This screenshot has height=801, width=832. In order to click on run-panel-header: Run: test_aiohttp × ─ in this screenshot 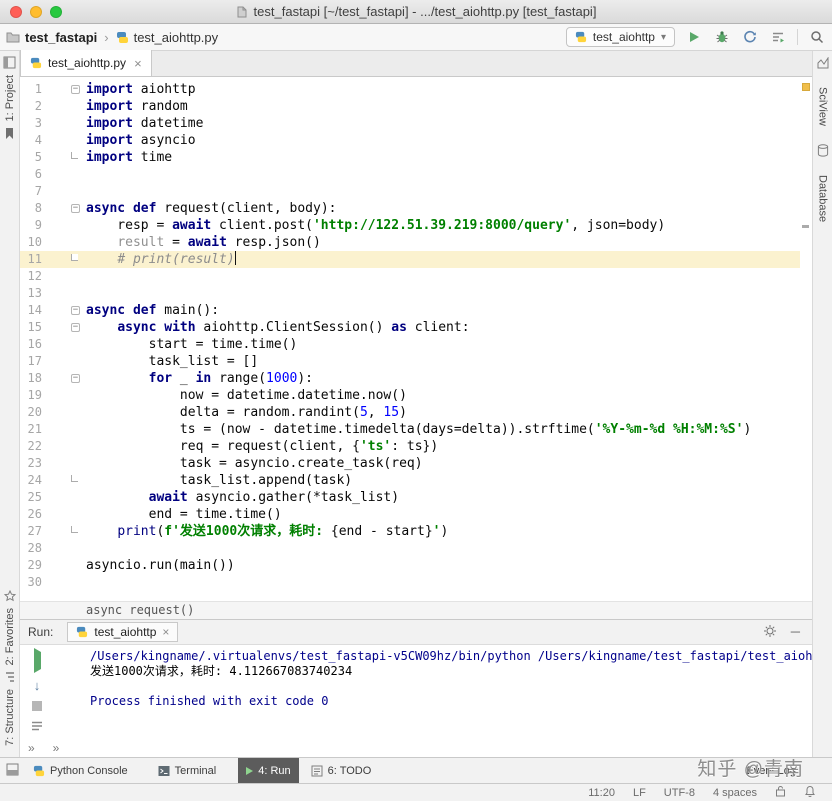, I will do `click(416, 632)`.